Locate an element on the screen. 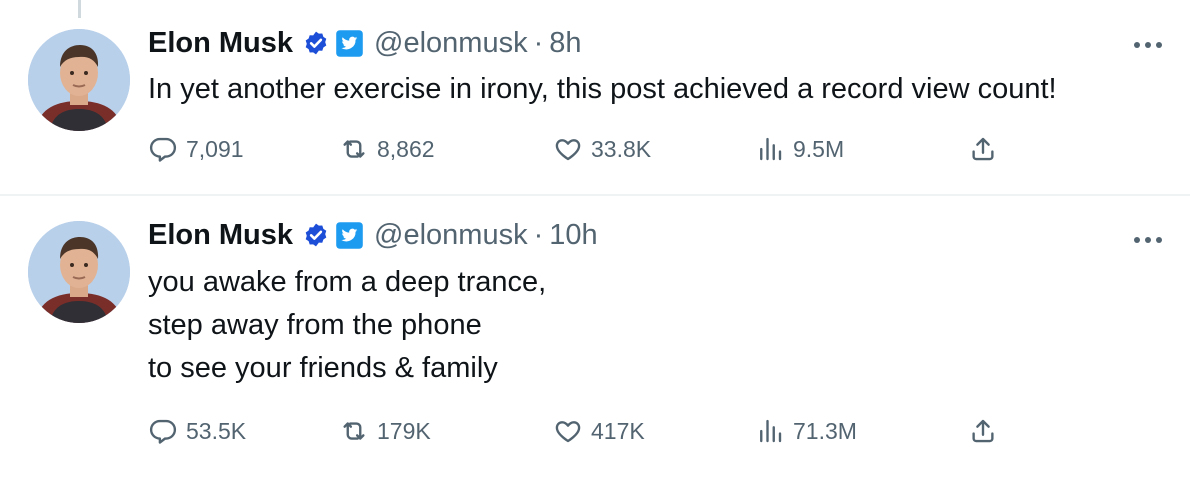 The image size is (1190, 478). tweet-text-line: step away from the phone is located at coordinates (315, 325).